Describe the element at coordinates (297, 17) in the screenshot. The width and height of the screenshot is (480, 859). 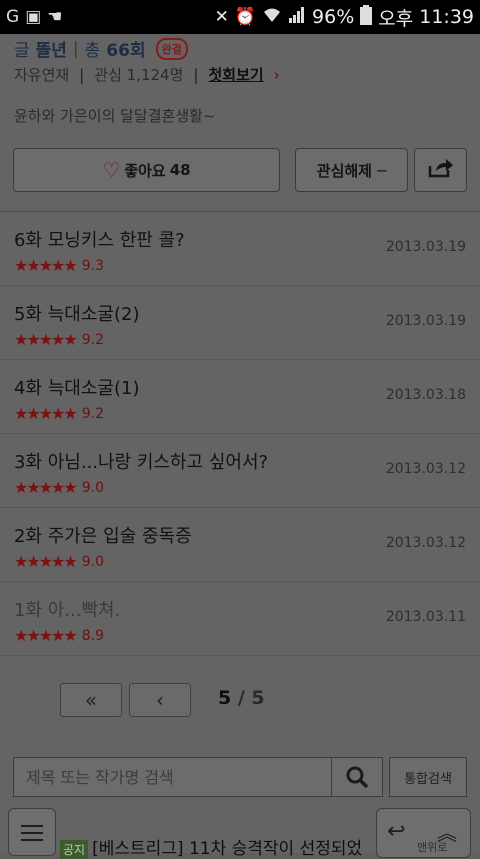
I see `signal-icon` at that location.